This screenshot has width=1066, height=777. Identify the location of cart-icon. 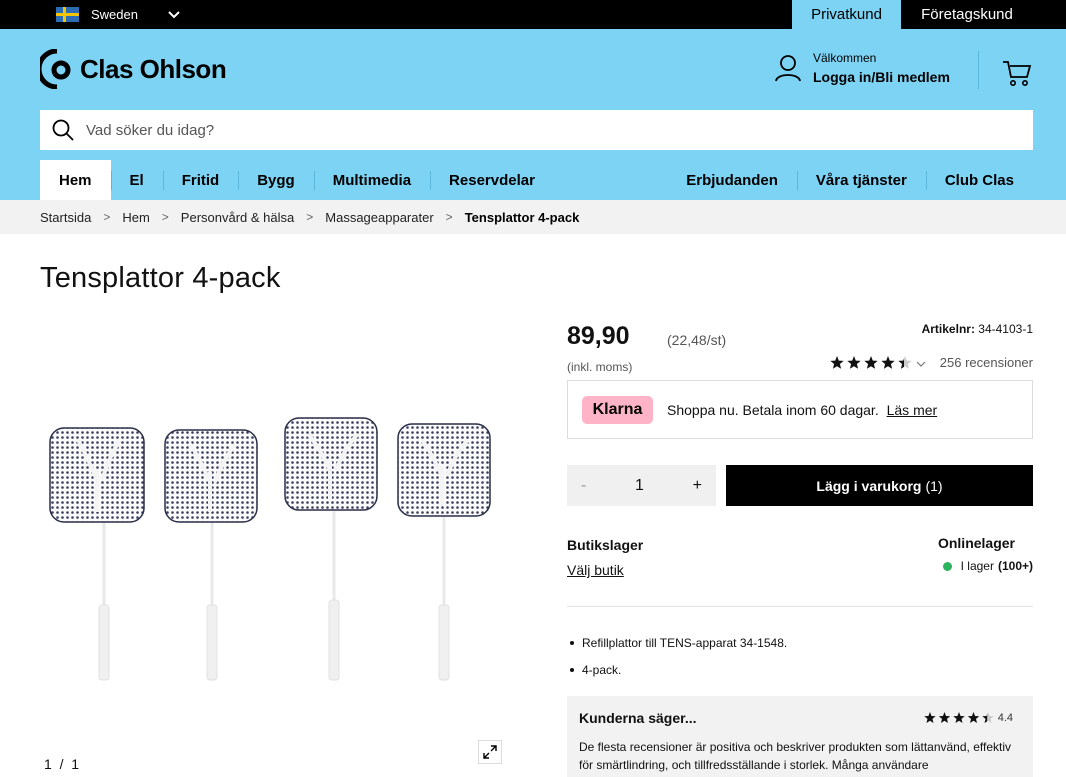
(1017, 73).